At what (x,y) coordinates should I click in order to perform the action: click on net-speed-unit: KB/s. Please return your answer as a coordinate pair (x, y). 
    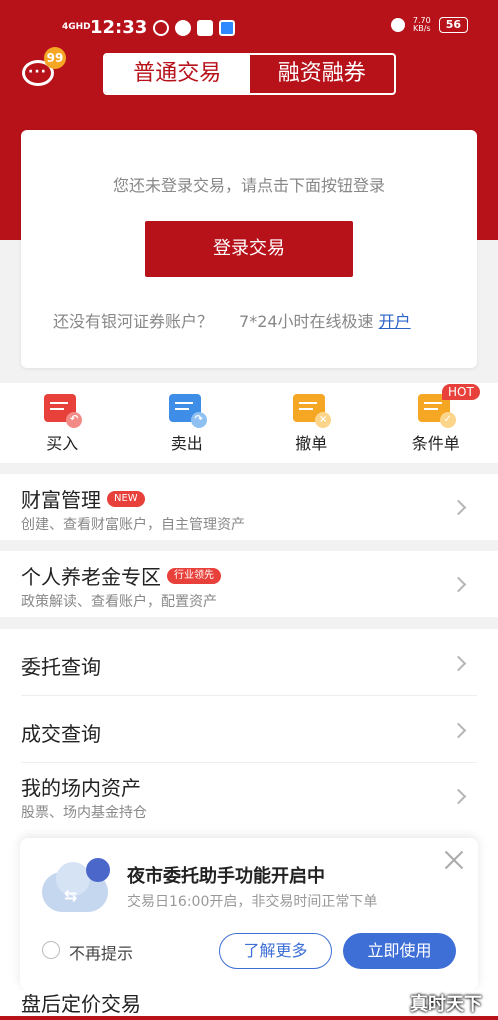
    Looking at the image, I should click on (421, 28).